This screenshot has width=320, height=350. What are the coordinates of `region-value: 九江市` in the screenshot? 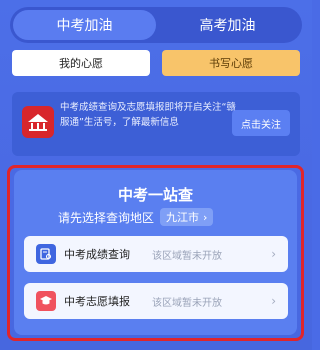 It's located at (183, 217).